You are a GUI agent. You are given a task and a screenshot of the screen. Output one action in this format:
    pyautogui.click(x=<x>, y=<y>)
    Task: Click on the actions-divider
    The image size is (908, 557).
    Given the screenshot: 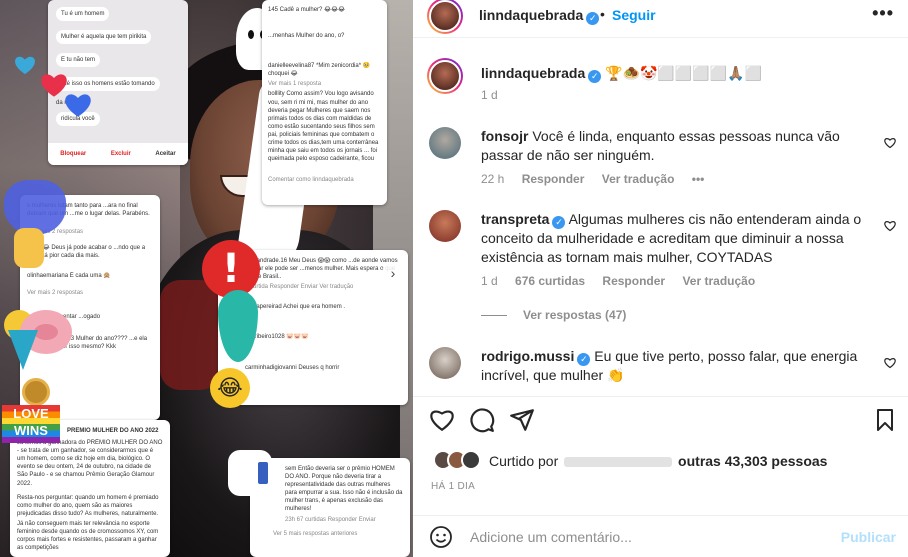 What is the action you would take?
    pyautogui.click(x=660, y=396)
    